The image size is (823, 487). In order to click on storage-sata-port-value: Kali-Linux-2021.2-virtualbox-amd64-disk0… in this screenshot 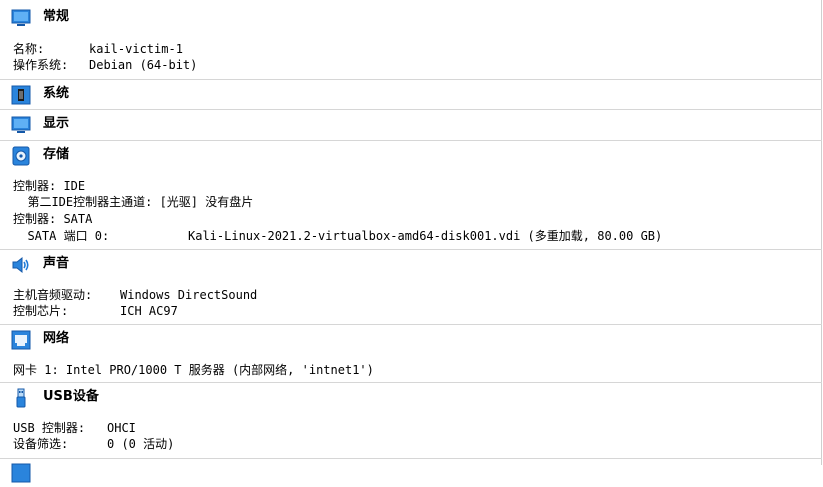, I will do `click(425, 236)`.